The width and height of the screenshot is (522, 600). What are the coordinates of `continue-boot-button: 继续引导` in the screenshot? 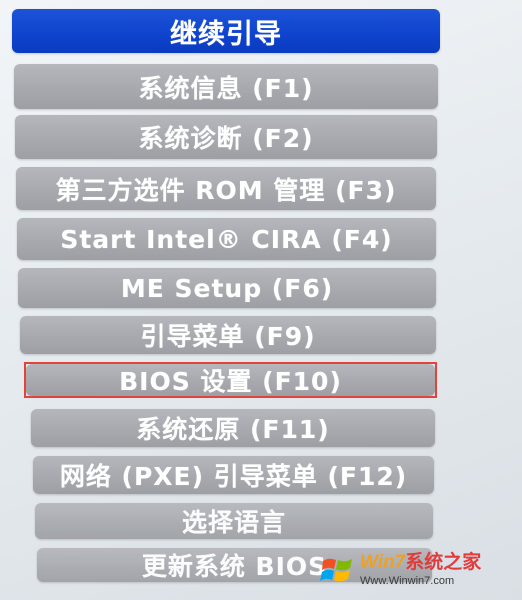 It's located at (226, 31).